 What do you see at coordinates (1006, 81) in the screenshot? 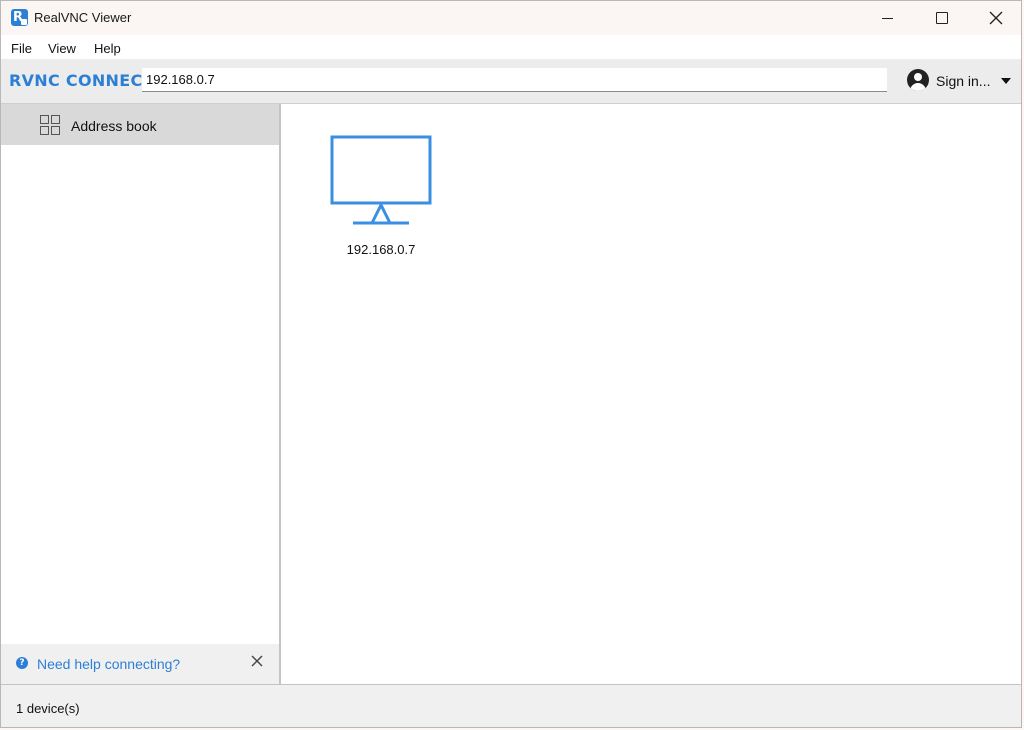
I see `dropdown-caret-icon` at bounding box center [1006, 81].